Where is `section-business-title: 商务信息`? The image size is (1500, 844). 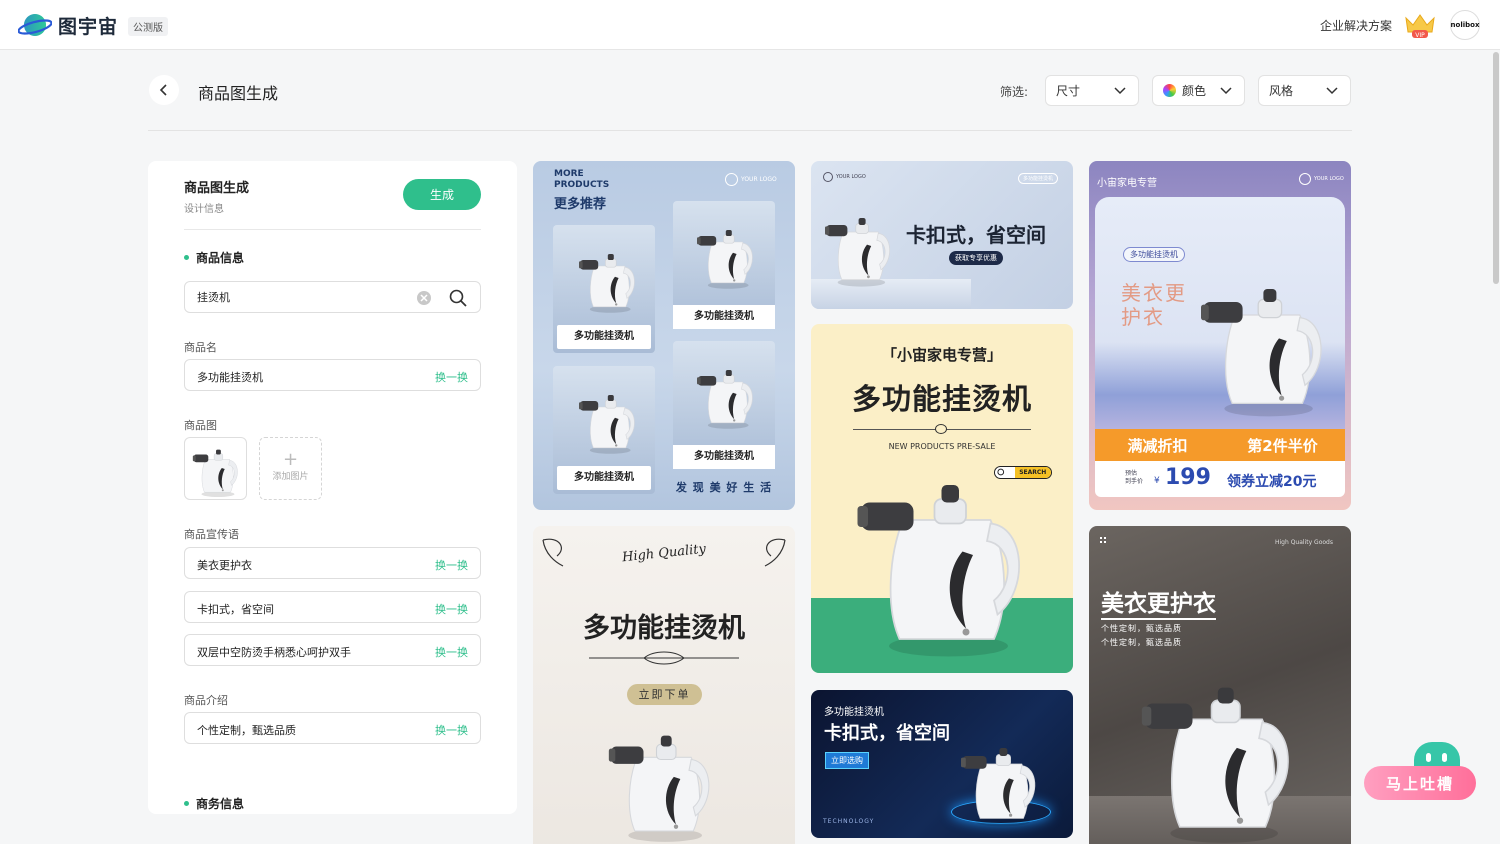
section-business-title: 商务信息 is located at coordinates (220, 804).